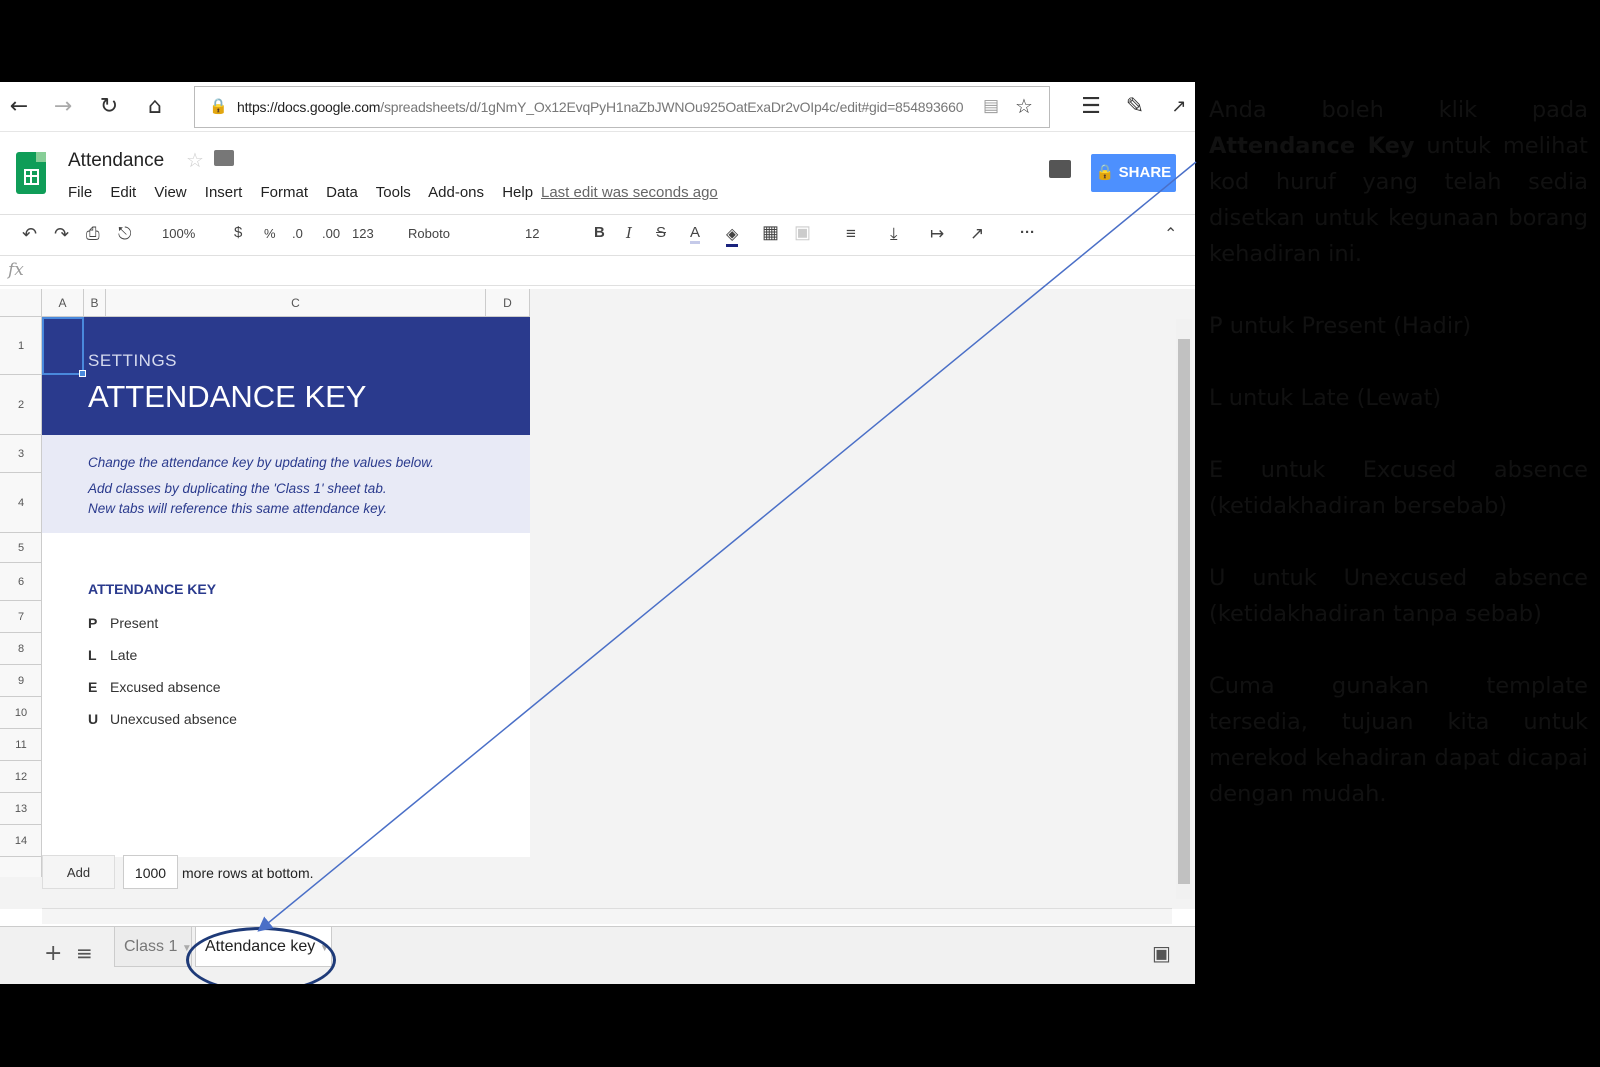 The image size is (1600, 1067). I want to click on add-rows-button: Add, so click(78, 872).